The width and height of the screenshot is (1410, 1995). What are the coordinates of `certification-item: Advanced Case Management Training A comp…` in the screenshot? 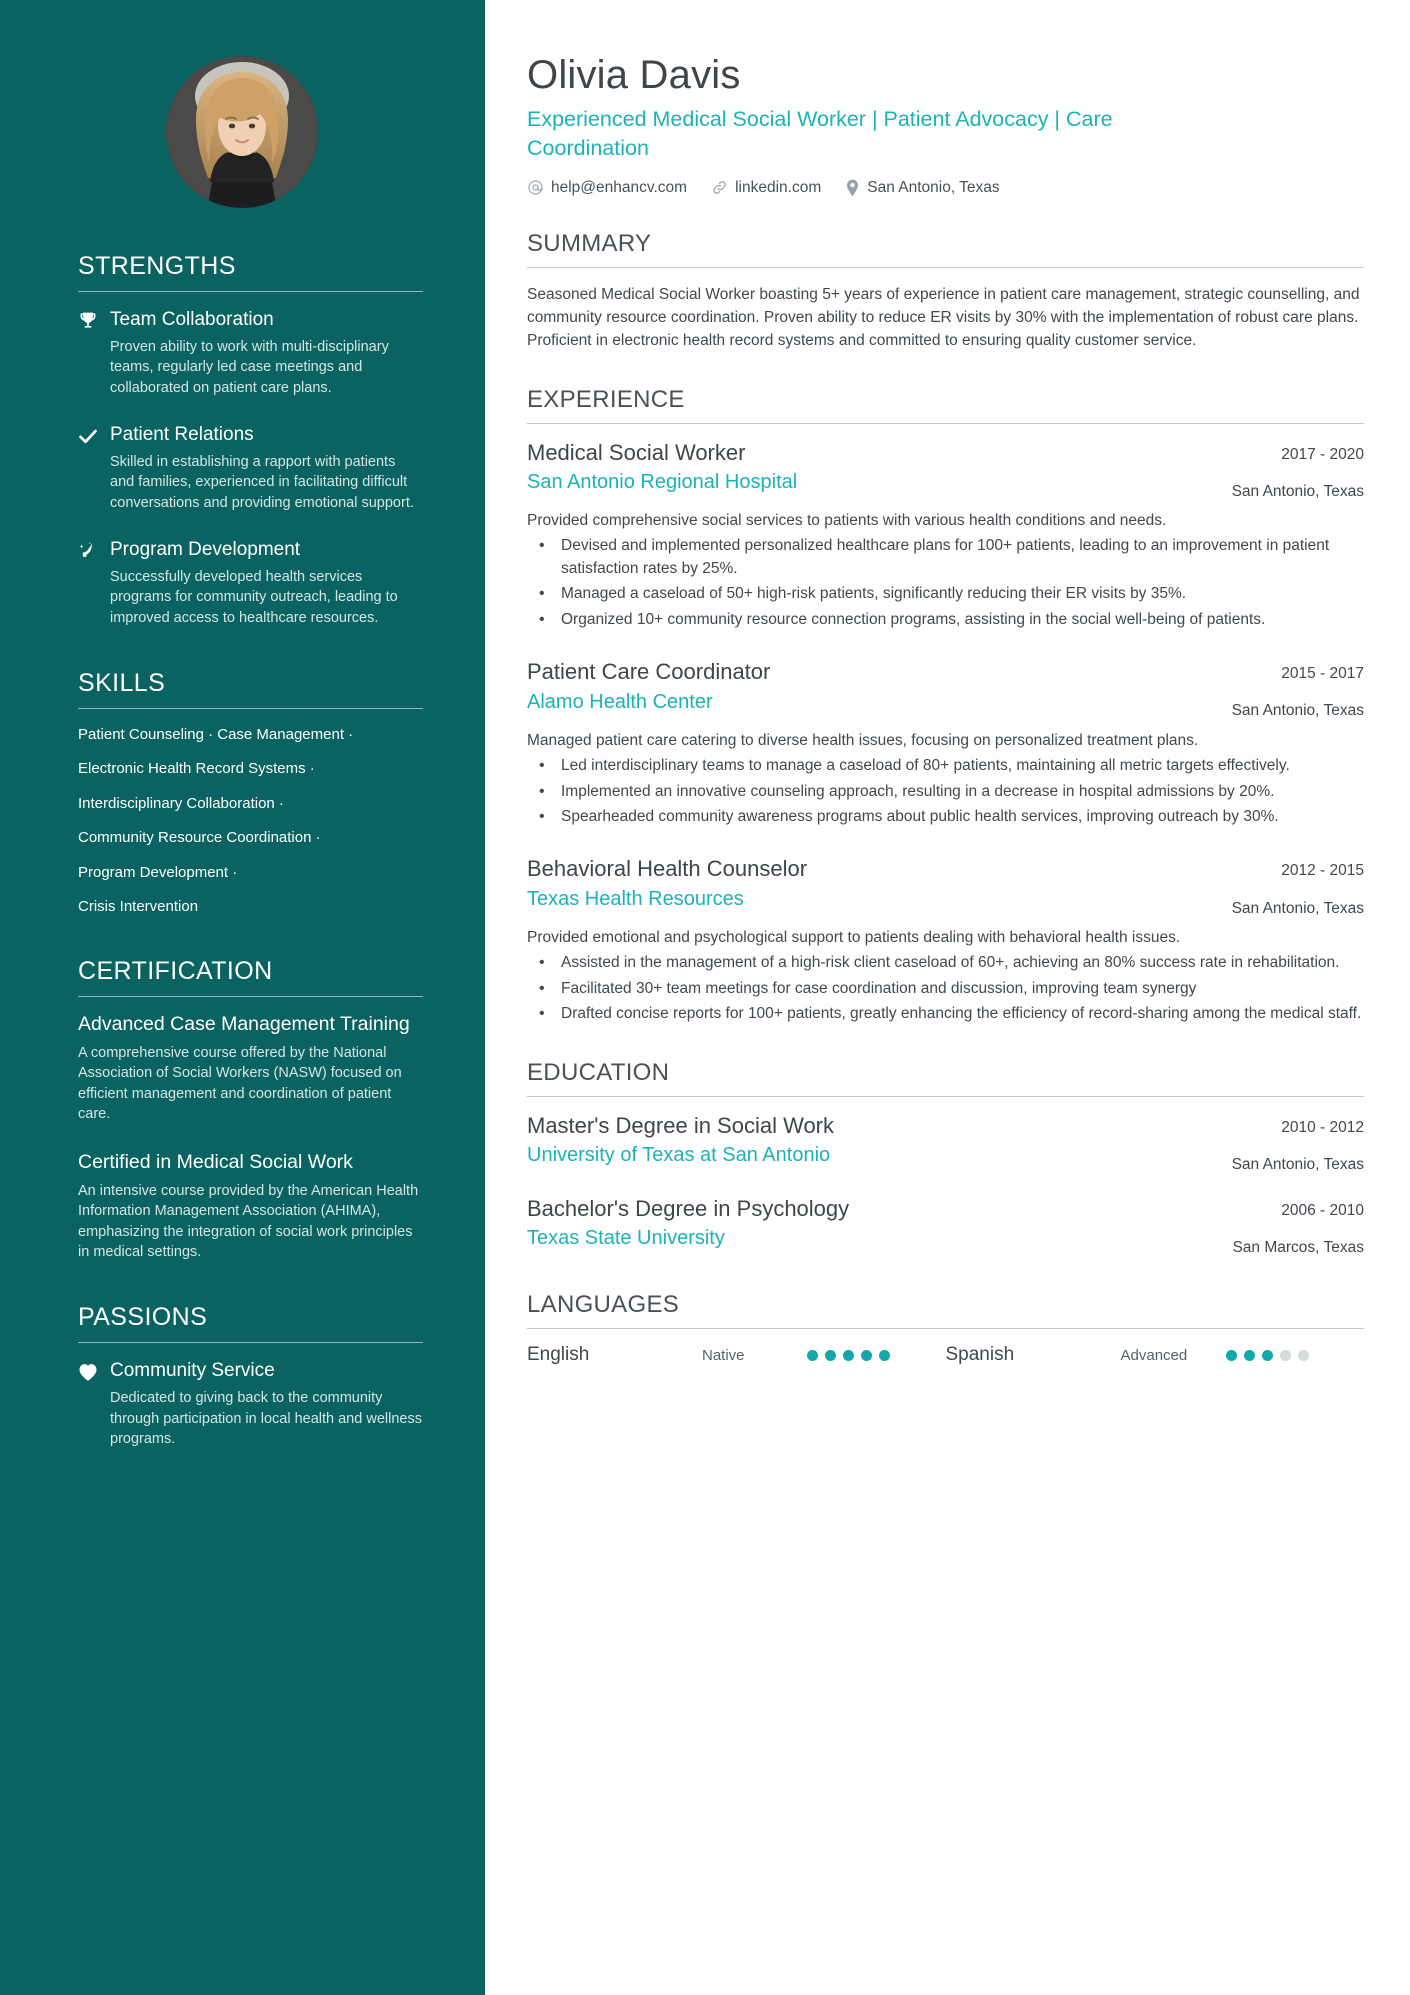 It's located at (250, 1069).